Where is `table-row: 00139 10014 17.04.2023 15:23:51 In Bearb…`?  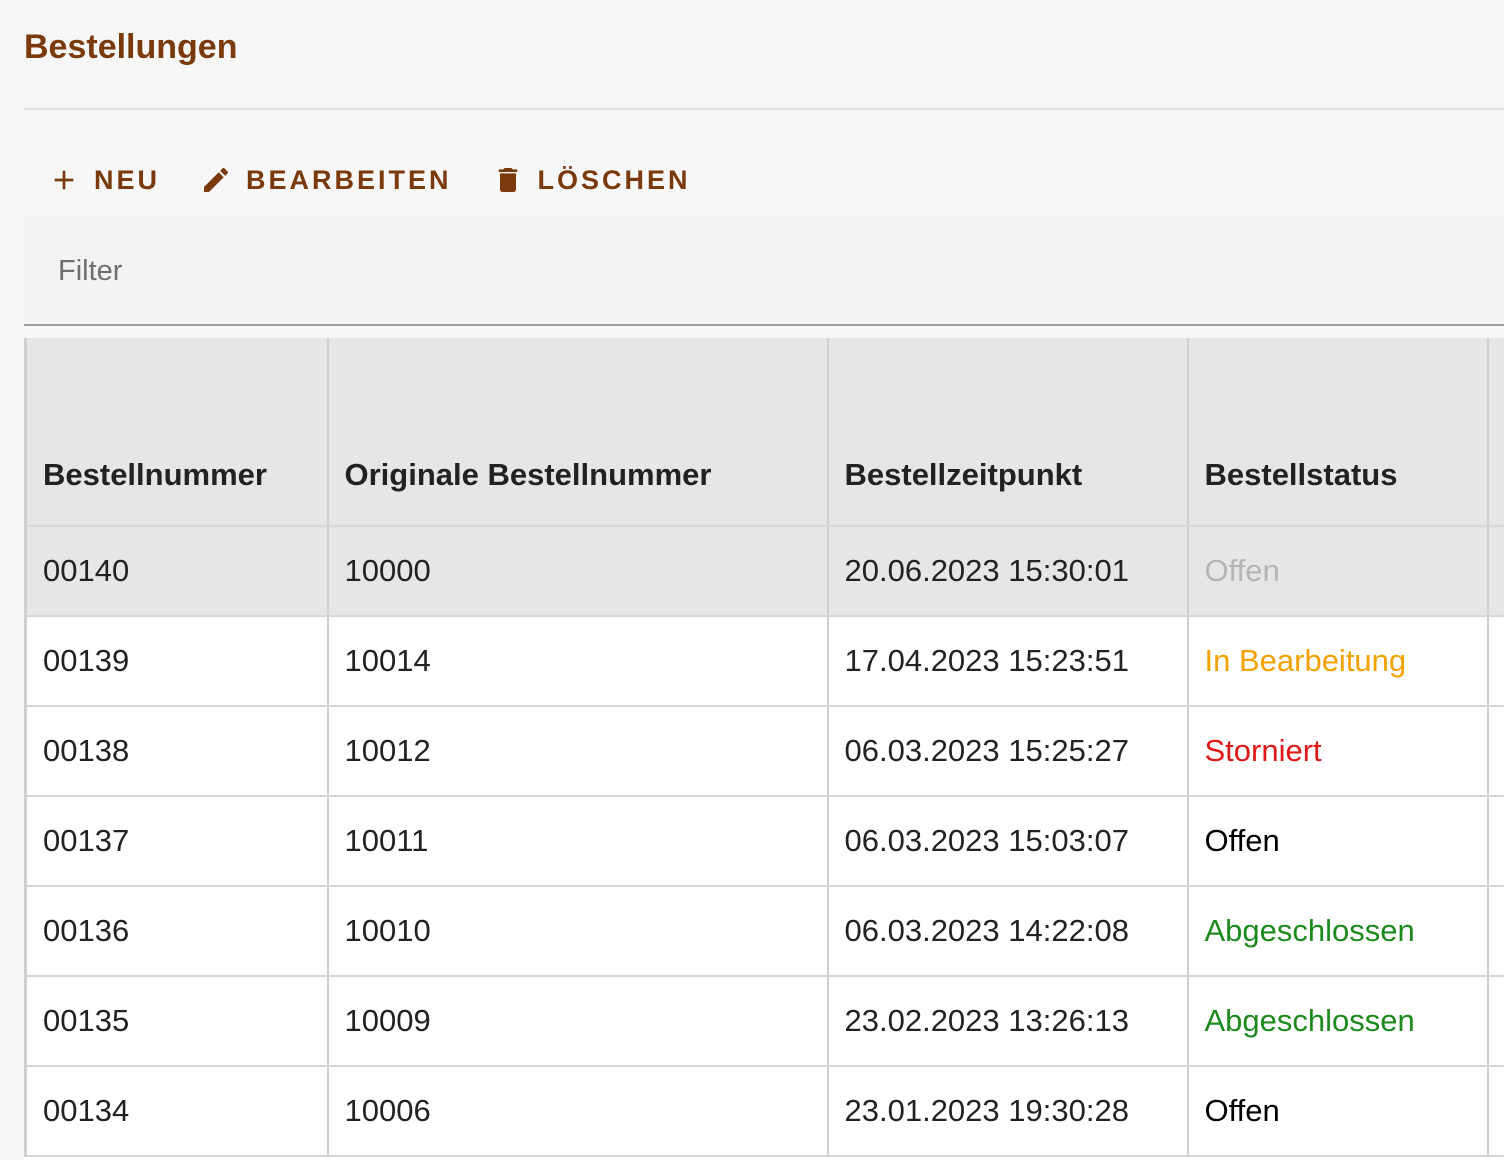
table-row: 00139 10014 17.04.2023 15:23:51 In Bearb… is located at coordinates (764, 661).